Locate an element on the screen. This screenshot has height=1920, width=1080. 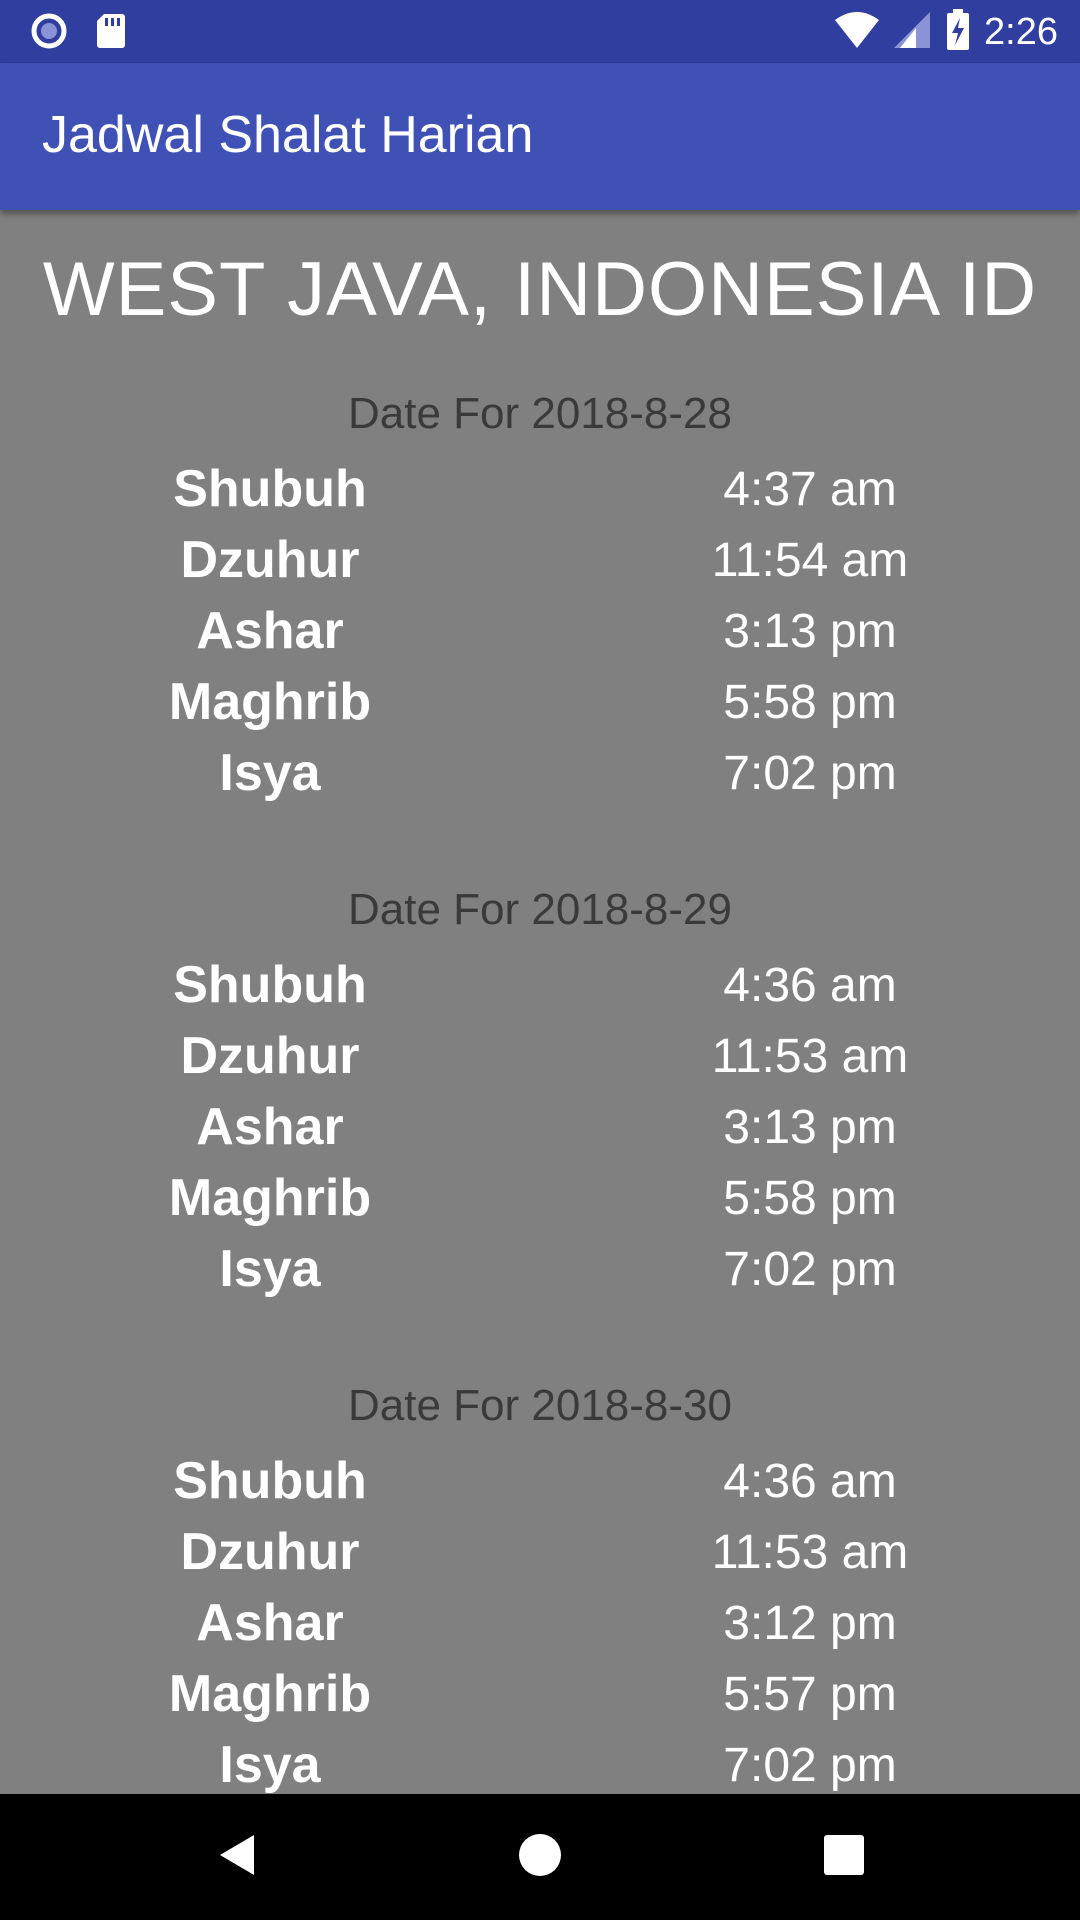
back-button is located at coordinates (236, 1857).